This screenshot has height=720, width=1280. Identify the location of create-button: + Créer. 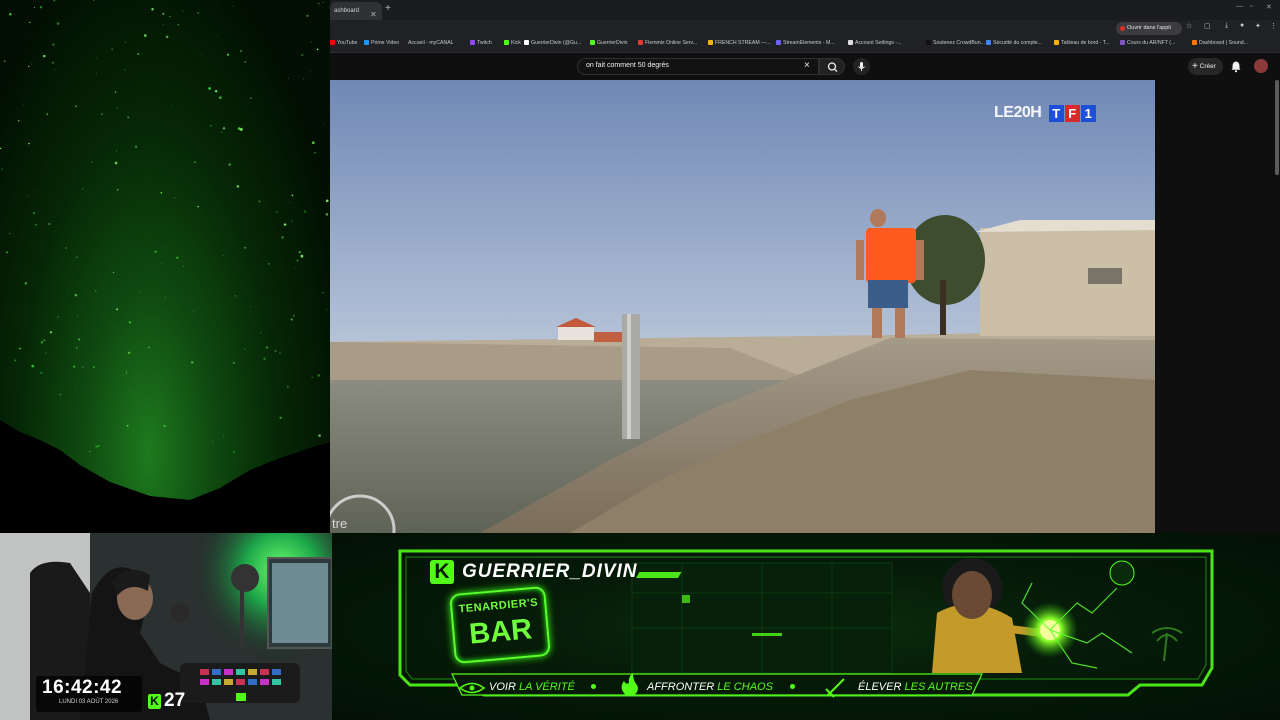
(1205, 66).